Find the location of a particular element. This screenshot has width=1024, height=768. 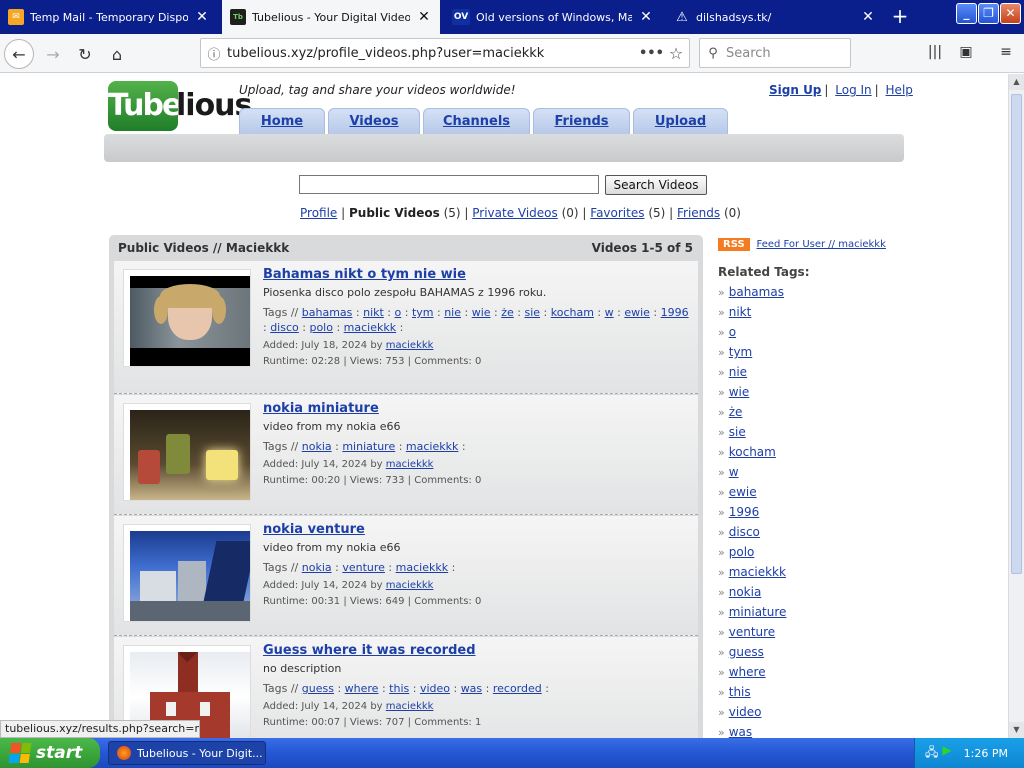

video-title-link: Bahamas nikt o tym nie wie is located at coordinates (478, 274).